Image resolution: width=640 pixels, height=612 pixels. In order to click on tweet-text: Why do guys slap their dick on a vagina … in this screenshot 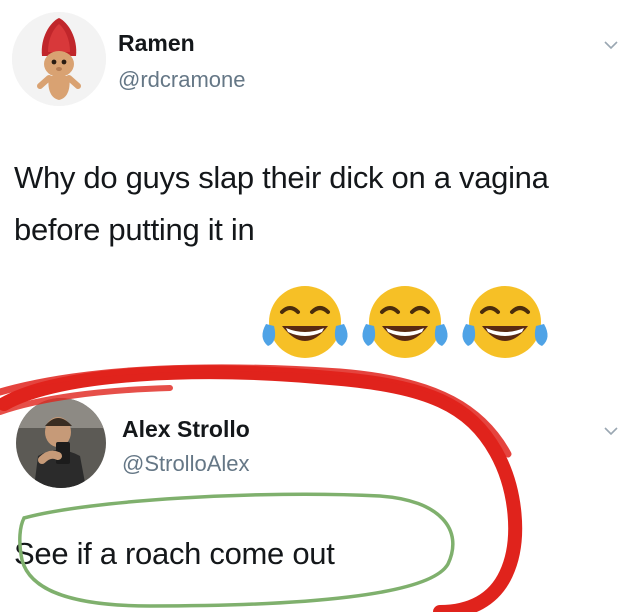, I will do `click(281, 203)`.